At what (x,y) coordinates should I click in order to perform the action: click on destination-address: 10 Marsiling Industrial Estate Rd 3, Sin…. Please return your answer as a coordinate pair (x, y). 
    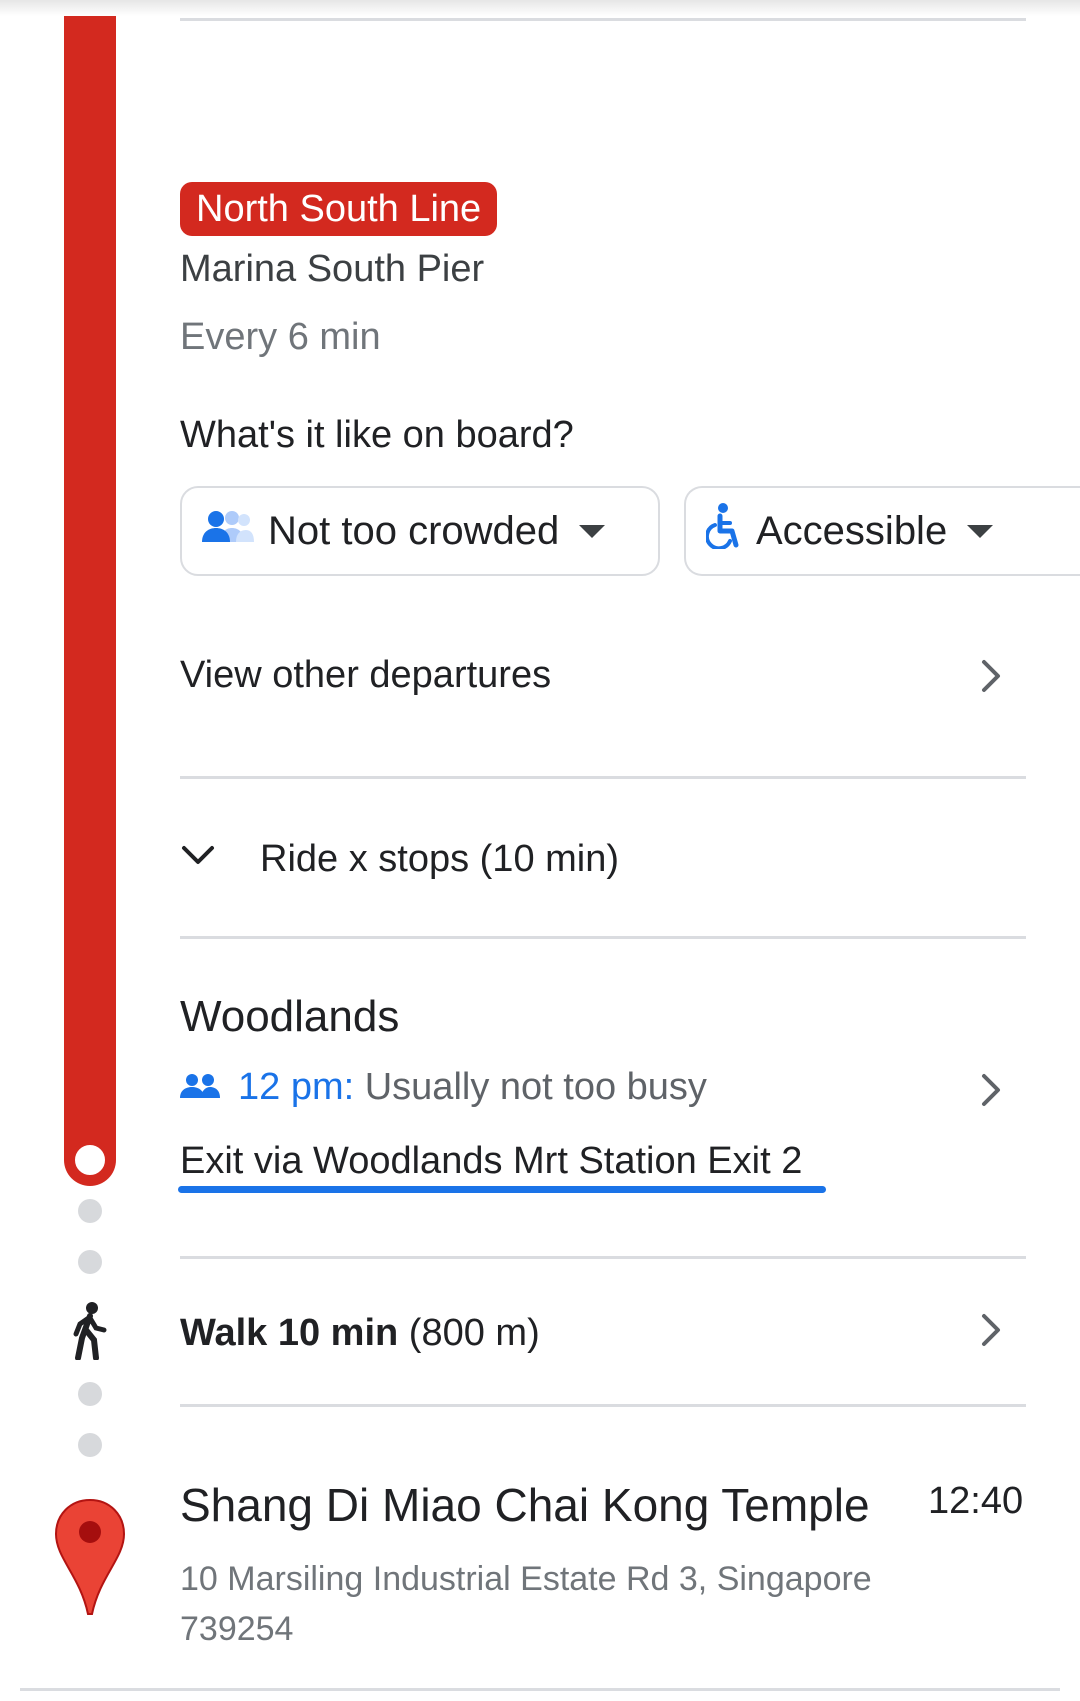
    Looking at the image, I should click on (526, 1604).